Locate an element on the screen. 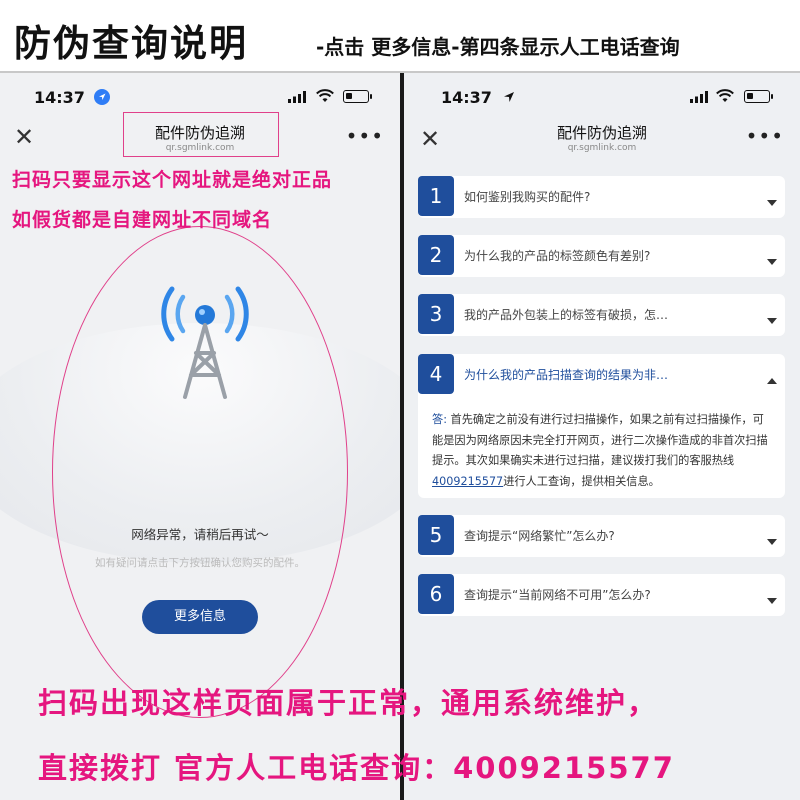 Image resolution: width=800 pixels, height=800 pixels. faq-item-2: 2 为什么我的产品的标签颜色有差别? is located at coordinates (601, 256).